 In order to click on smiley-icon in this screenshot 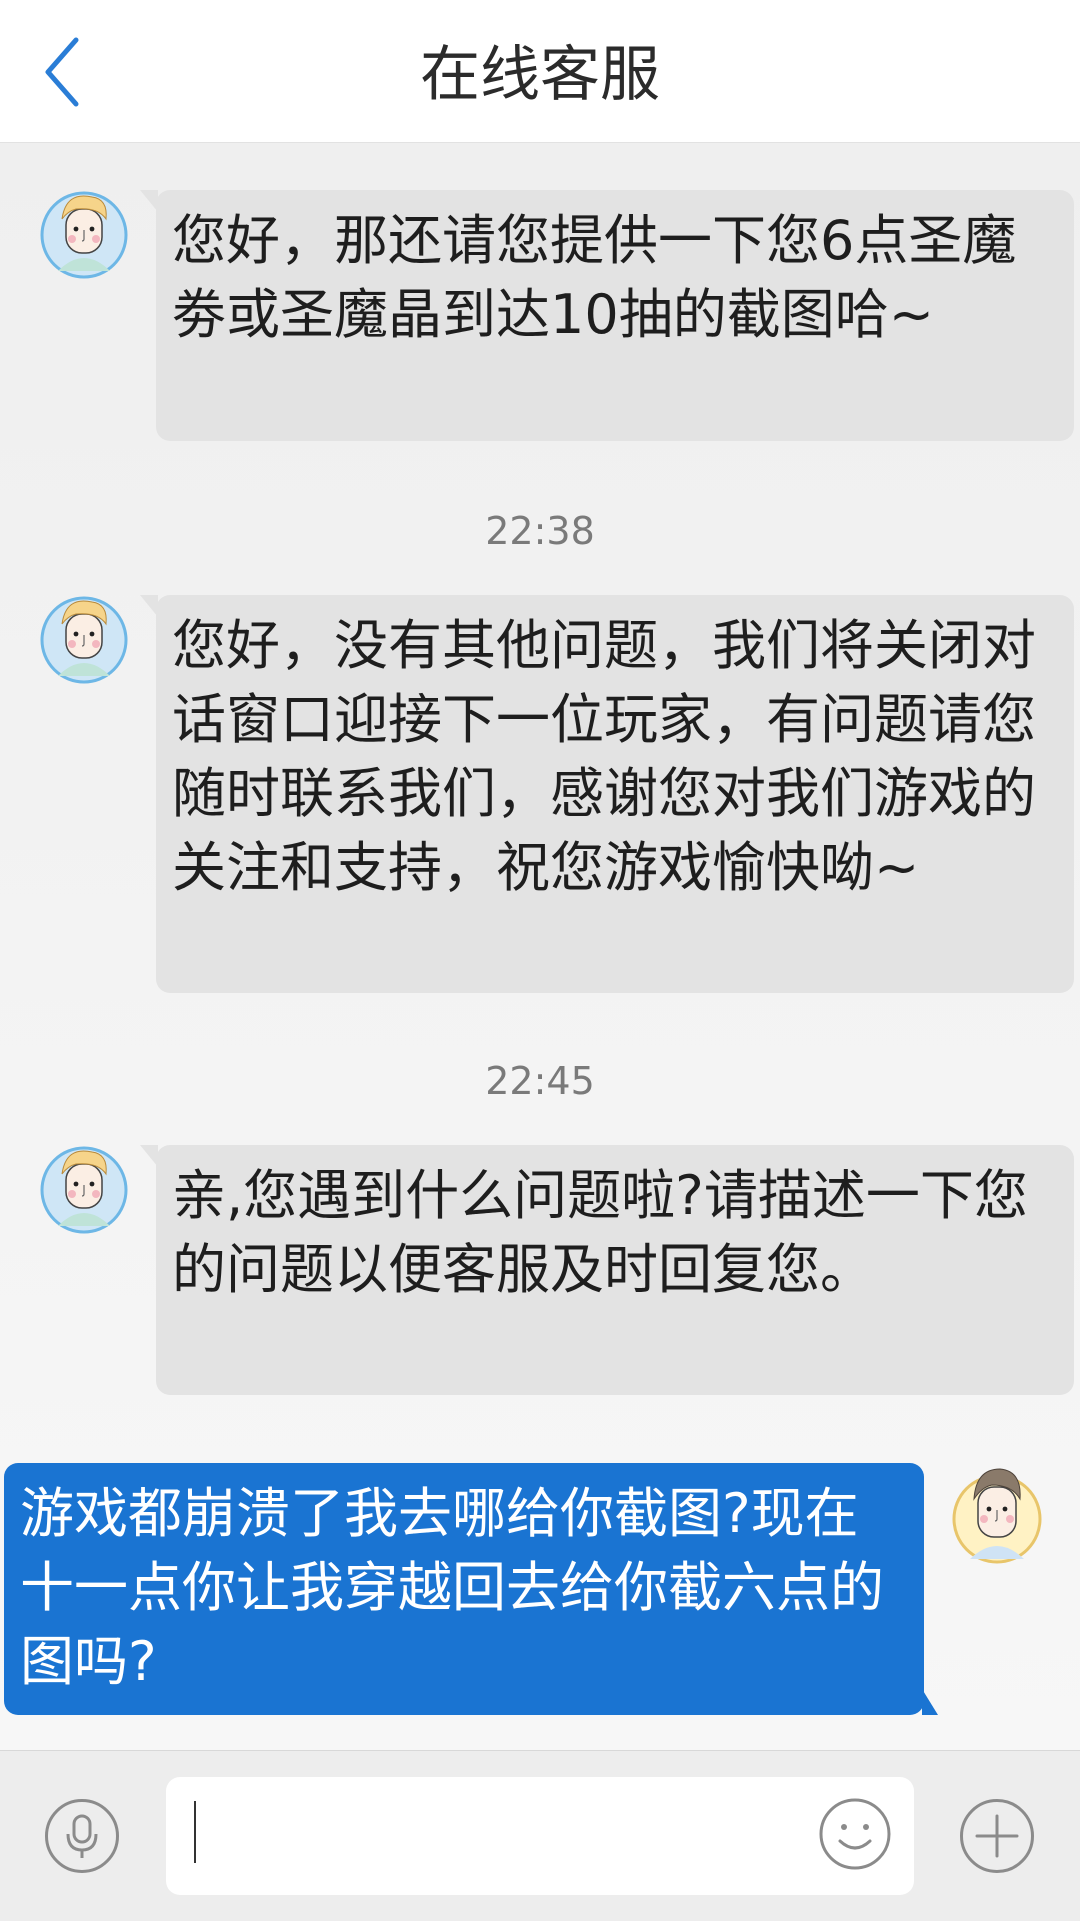, I will do `click(855, 1834)`.